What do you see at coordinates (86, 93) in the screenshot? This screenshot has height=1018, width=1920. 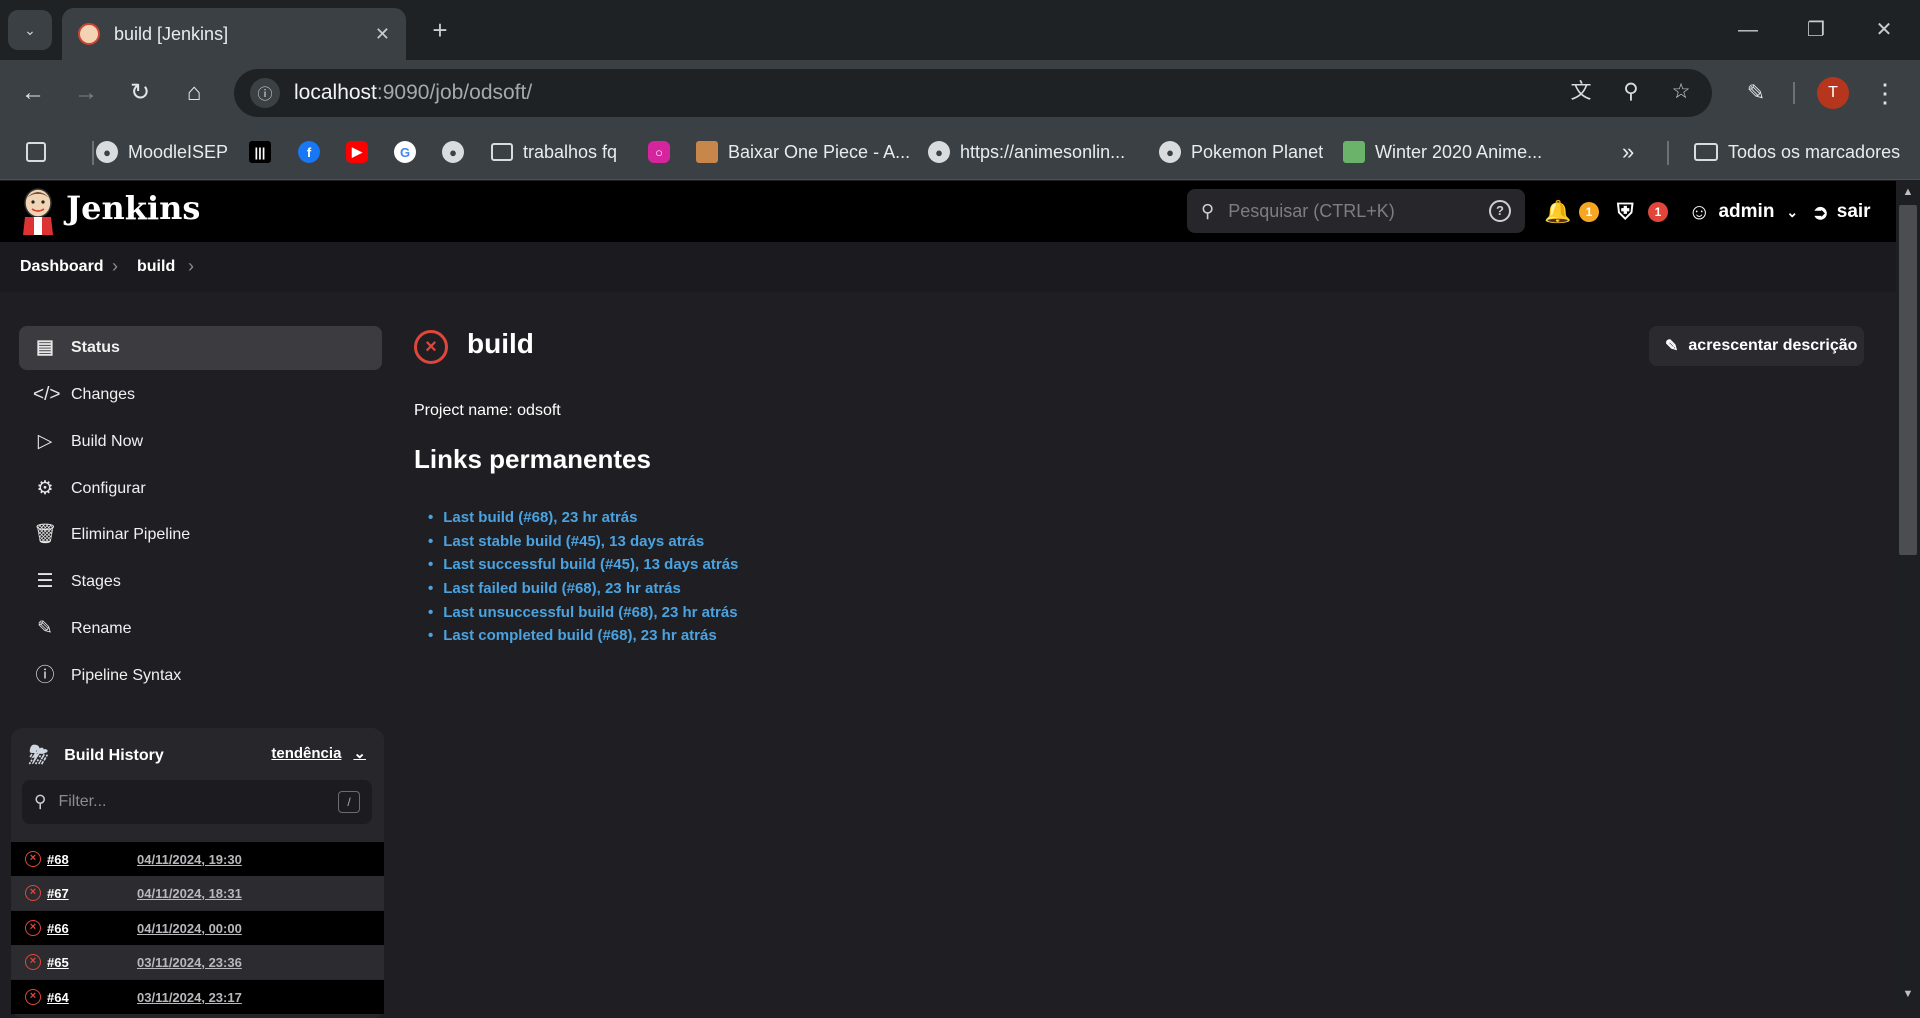 I see `forward-arrow-icon: →` at bounding box center [86, 93].